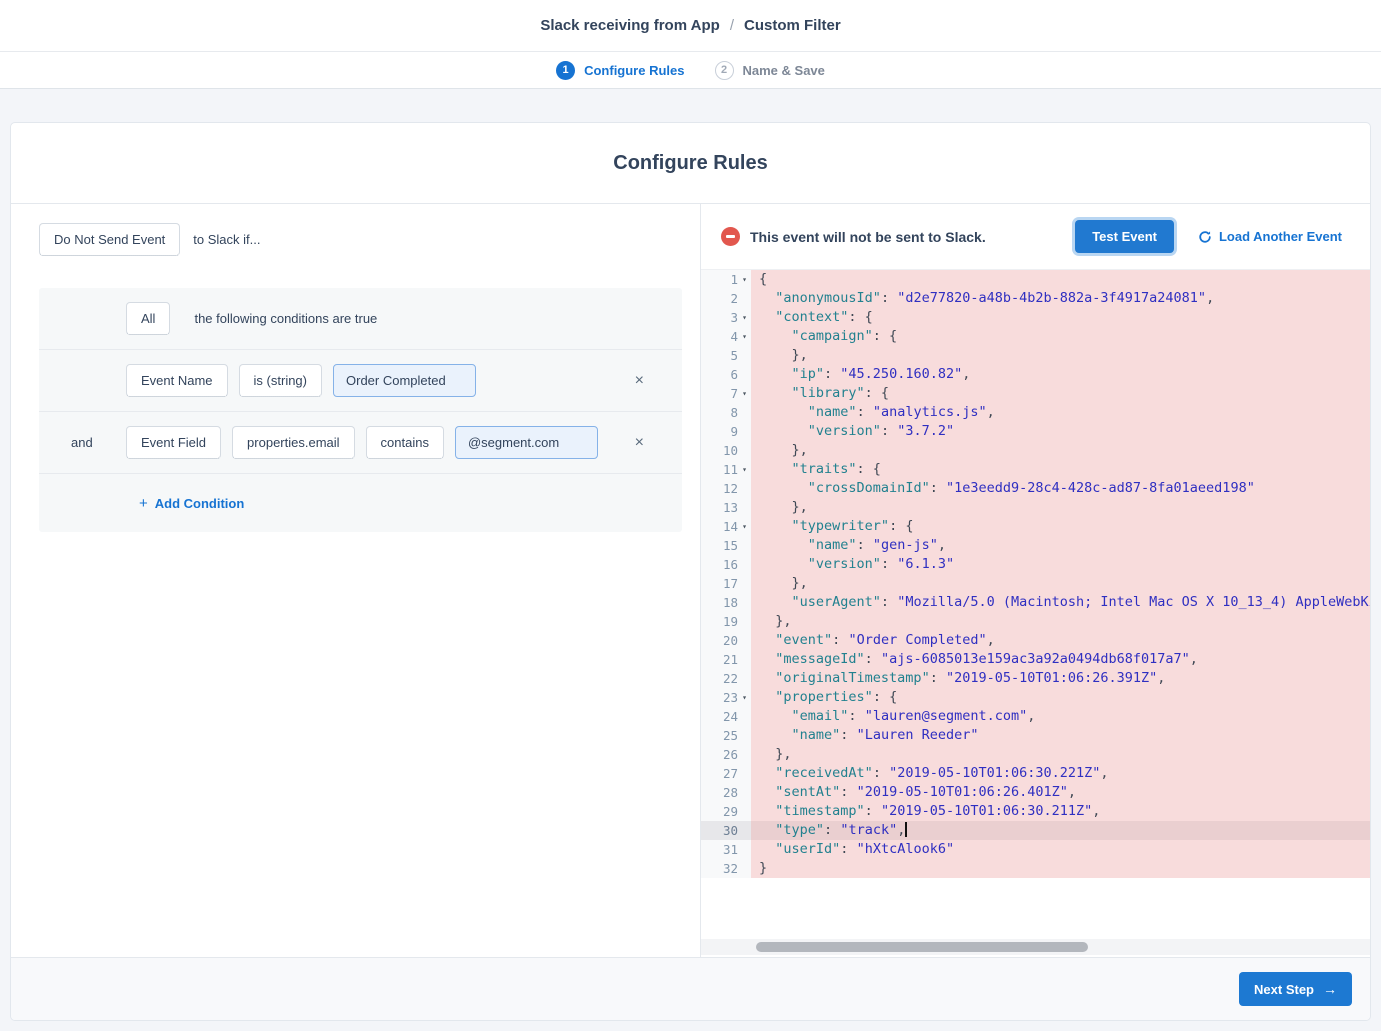 This screenshot has width=1381, height=1031. I want to click on next-step-button: Next Step →, so click(1295, 989).